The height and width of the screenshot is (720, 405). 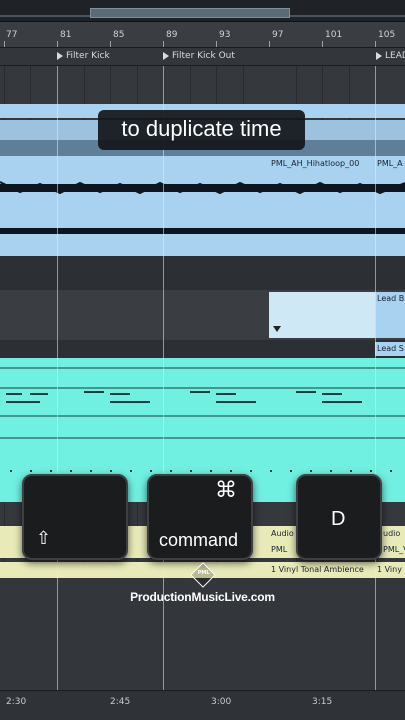 I want to click on bar-number: 105, so click(x=387, y=35).